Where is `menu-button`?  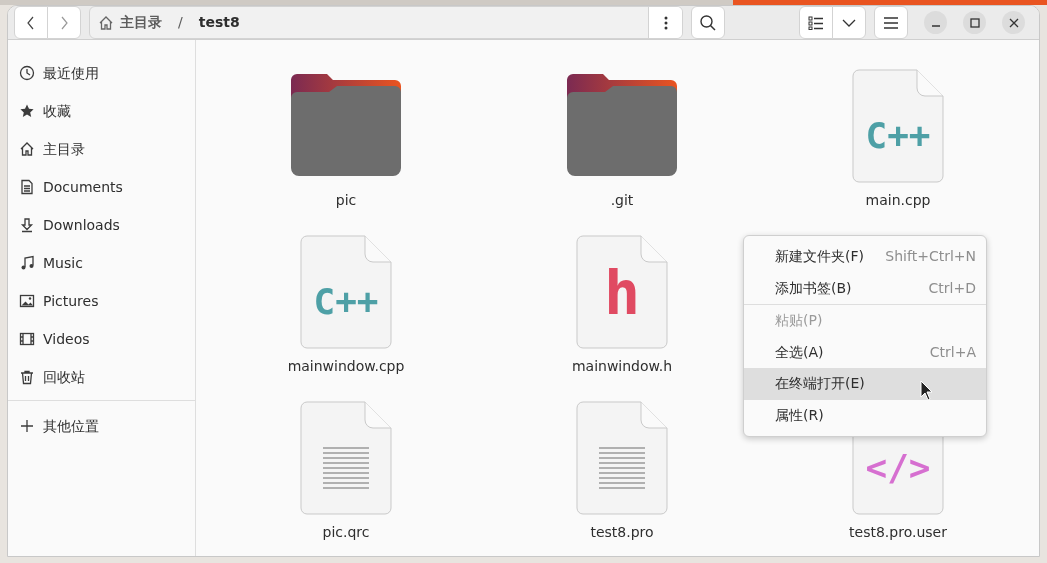
menu-button is located at coordinates (891, 22).